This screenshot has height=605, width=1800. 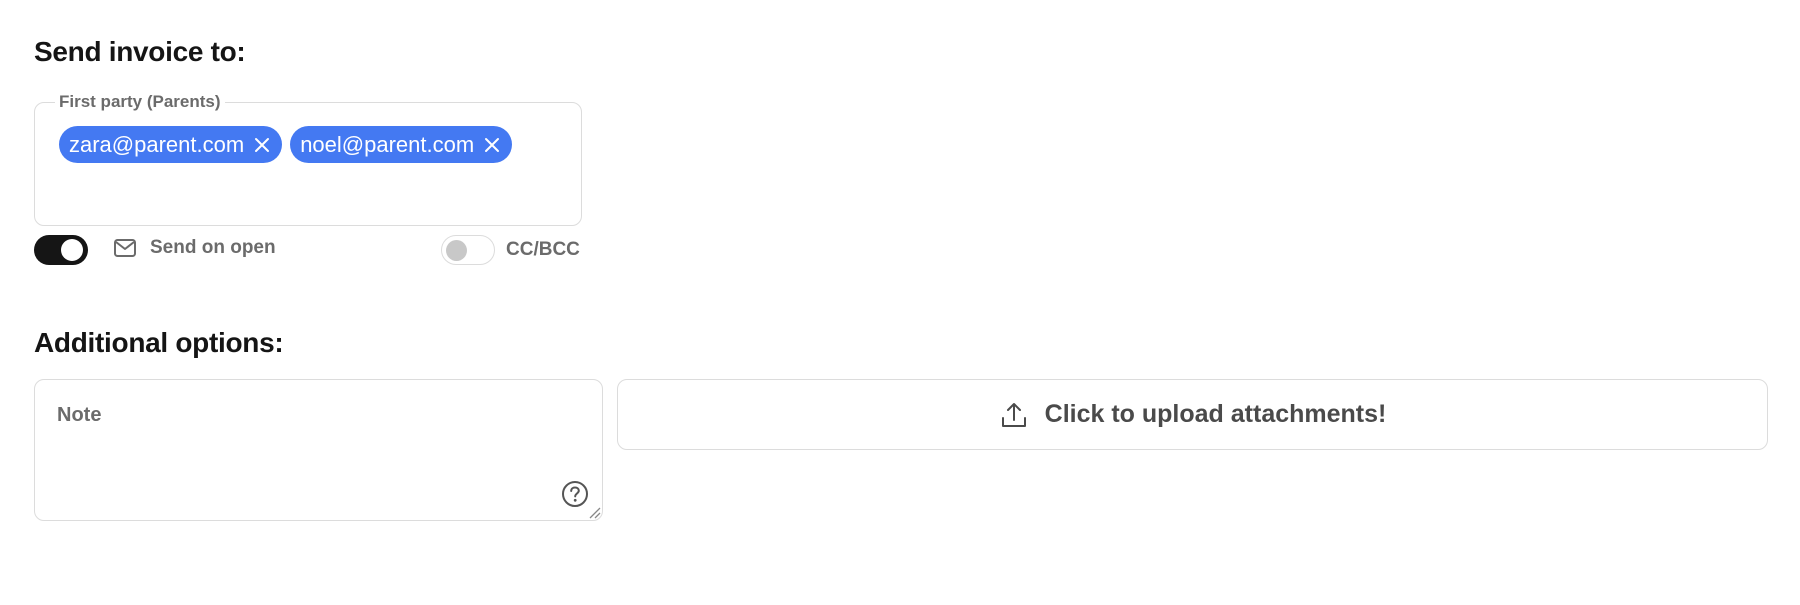 I want to click on first-party-legend: First party (Parents), so click(x=140, y=102).